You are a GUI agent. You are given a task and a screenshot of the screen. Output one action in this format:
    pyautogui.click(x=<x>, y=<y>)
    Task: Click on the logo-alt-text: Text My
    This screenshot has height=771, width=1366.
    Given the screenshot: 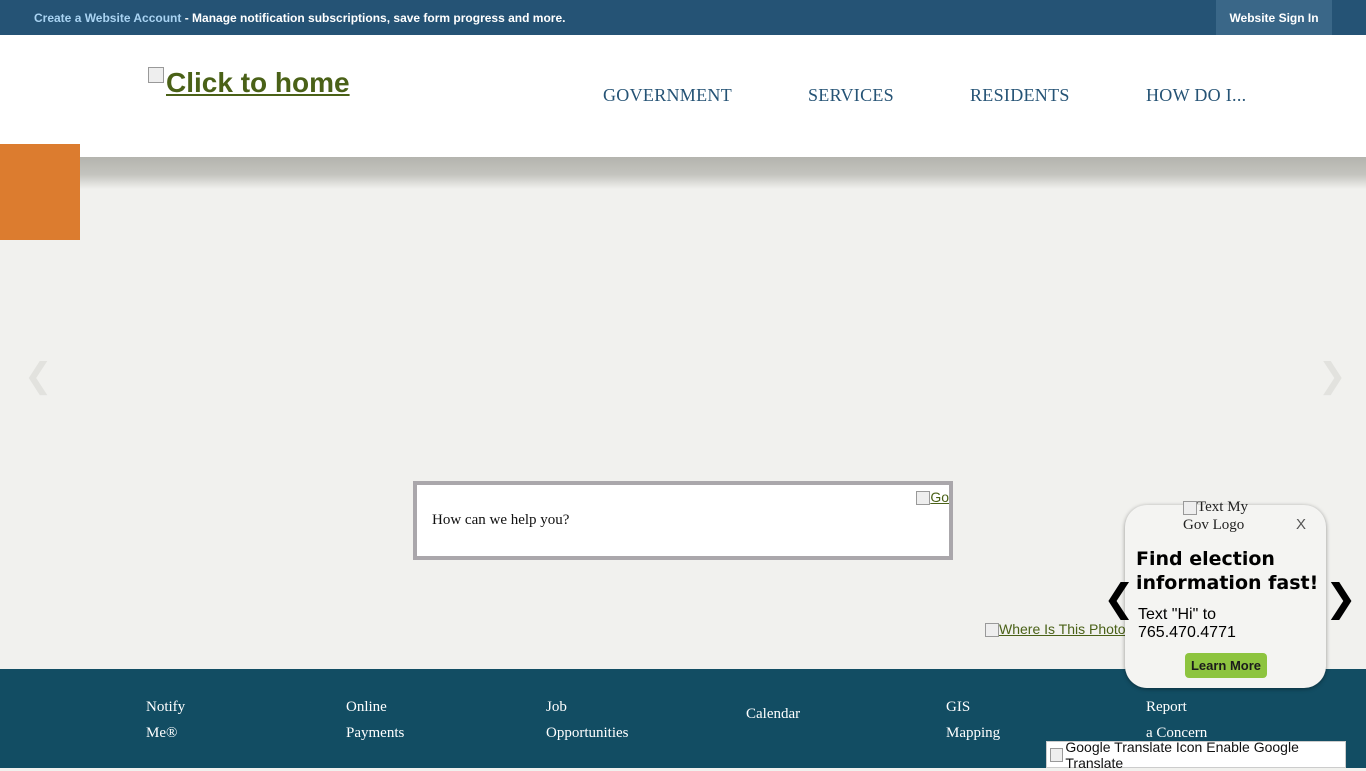 What is the action you would take?
    pyautogui.click(x=1223, y=507)
    